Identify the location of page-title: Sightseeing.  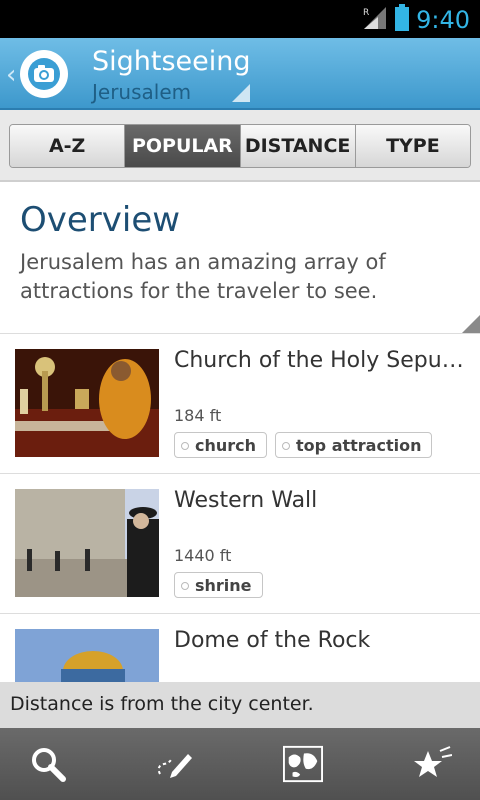
(171, 61).